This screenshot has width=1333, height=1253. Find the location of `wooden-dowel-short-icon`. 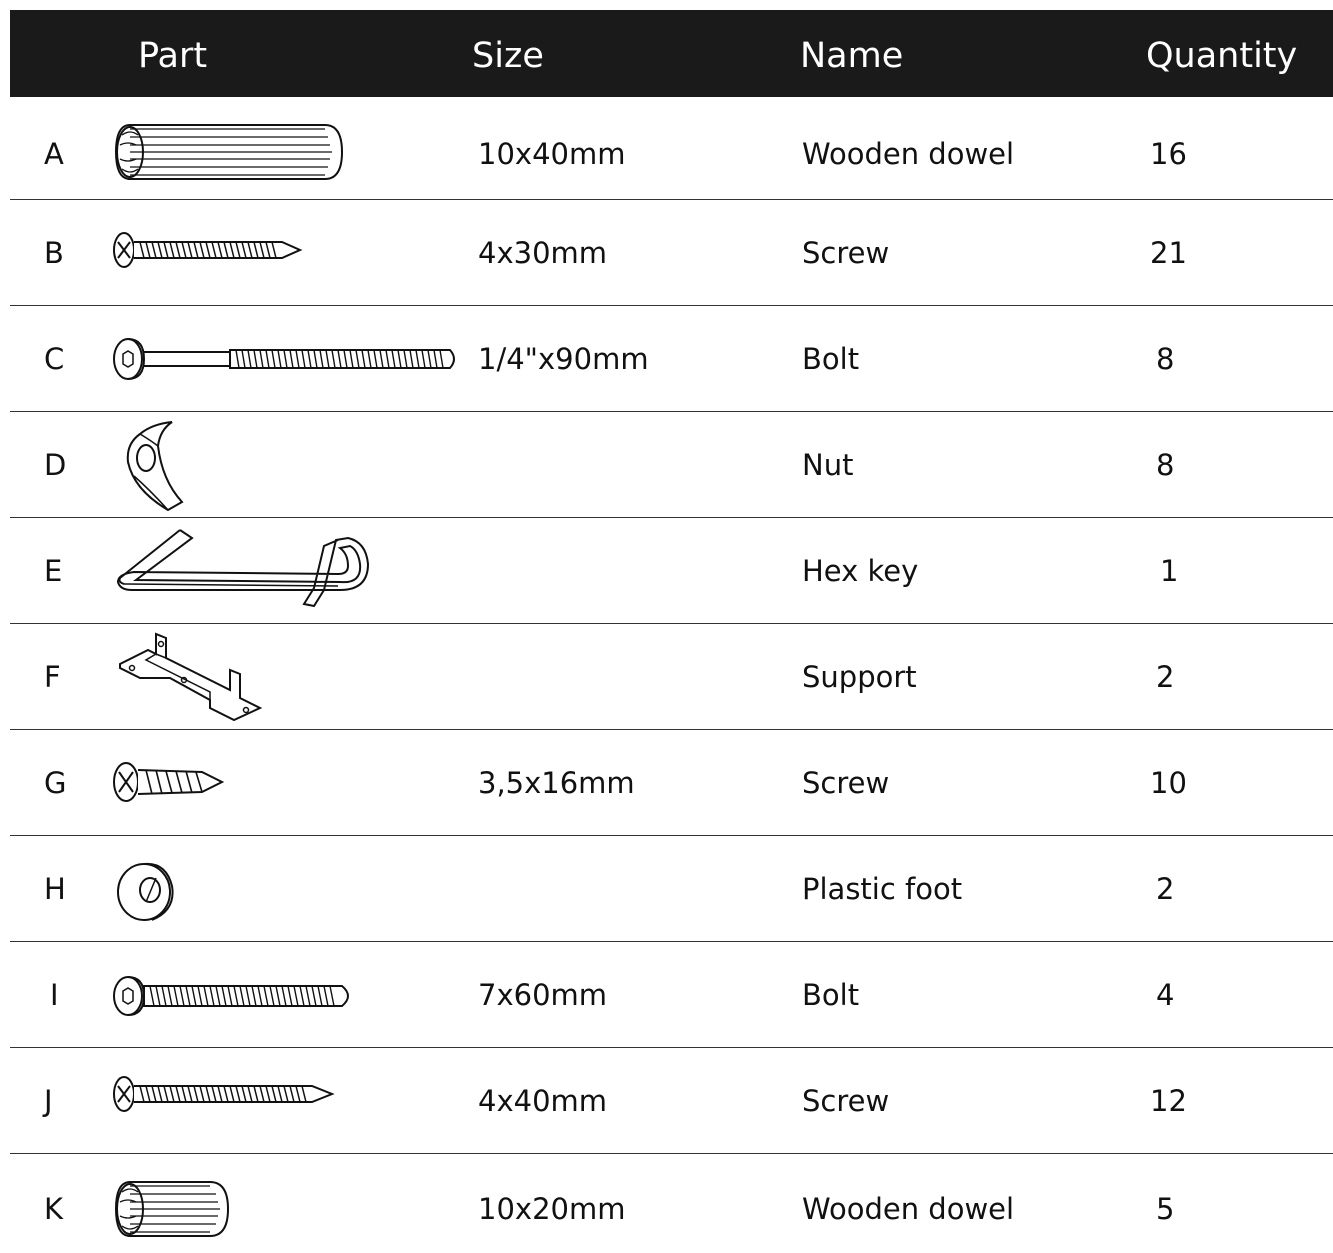

wooden-dowel-short-icon is located at coordinates (172, 1209).